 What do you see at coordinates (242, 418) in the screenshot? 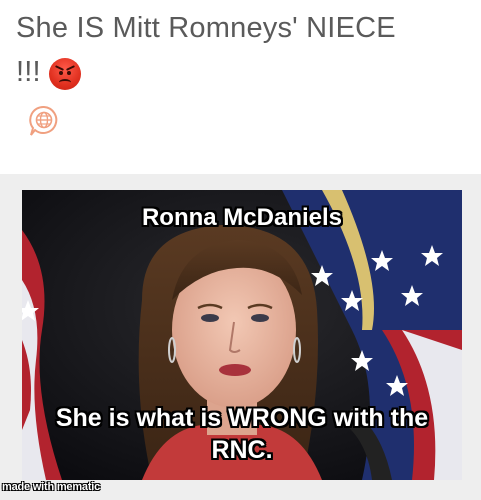
I see `meme-bottom-line-1: She is what is WRONG with the` at bounding box center [242, 418].